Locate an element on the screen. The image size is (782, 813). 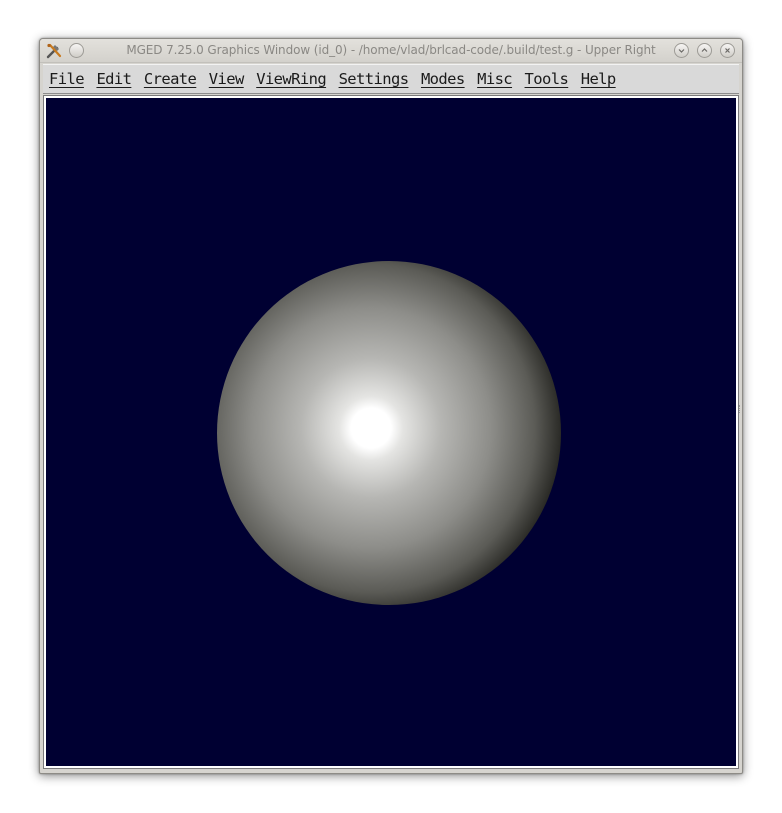
menu-create: Create is located at coordinates (170, 79).